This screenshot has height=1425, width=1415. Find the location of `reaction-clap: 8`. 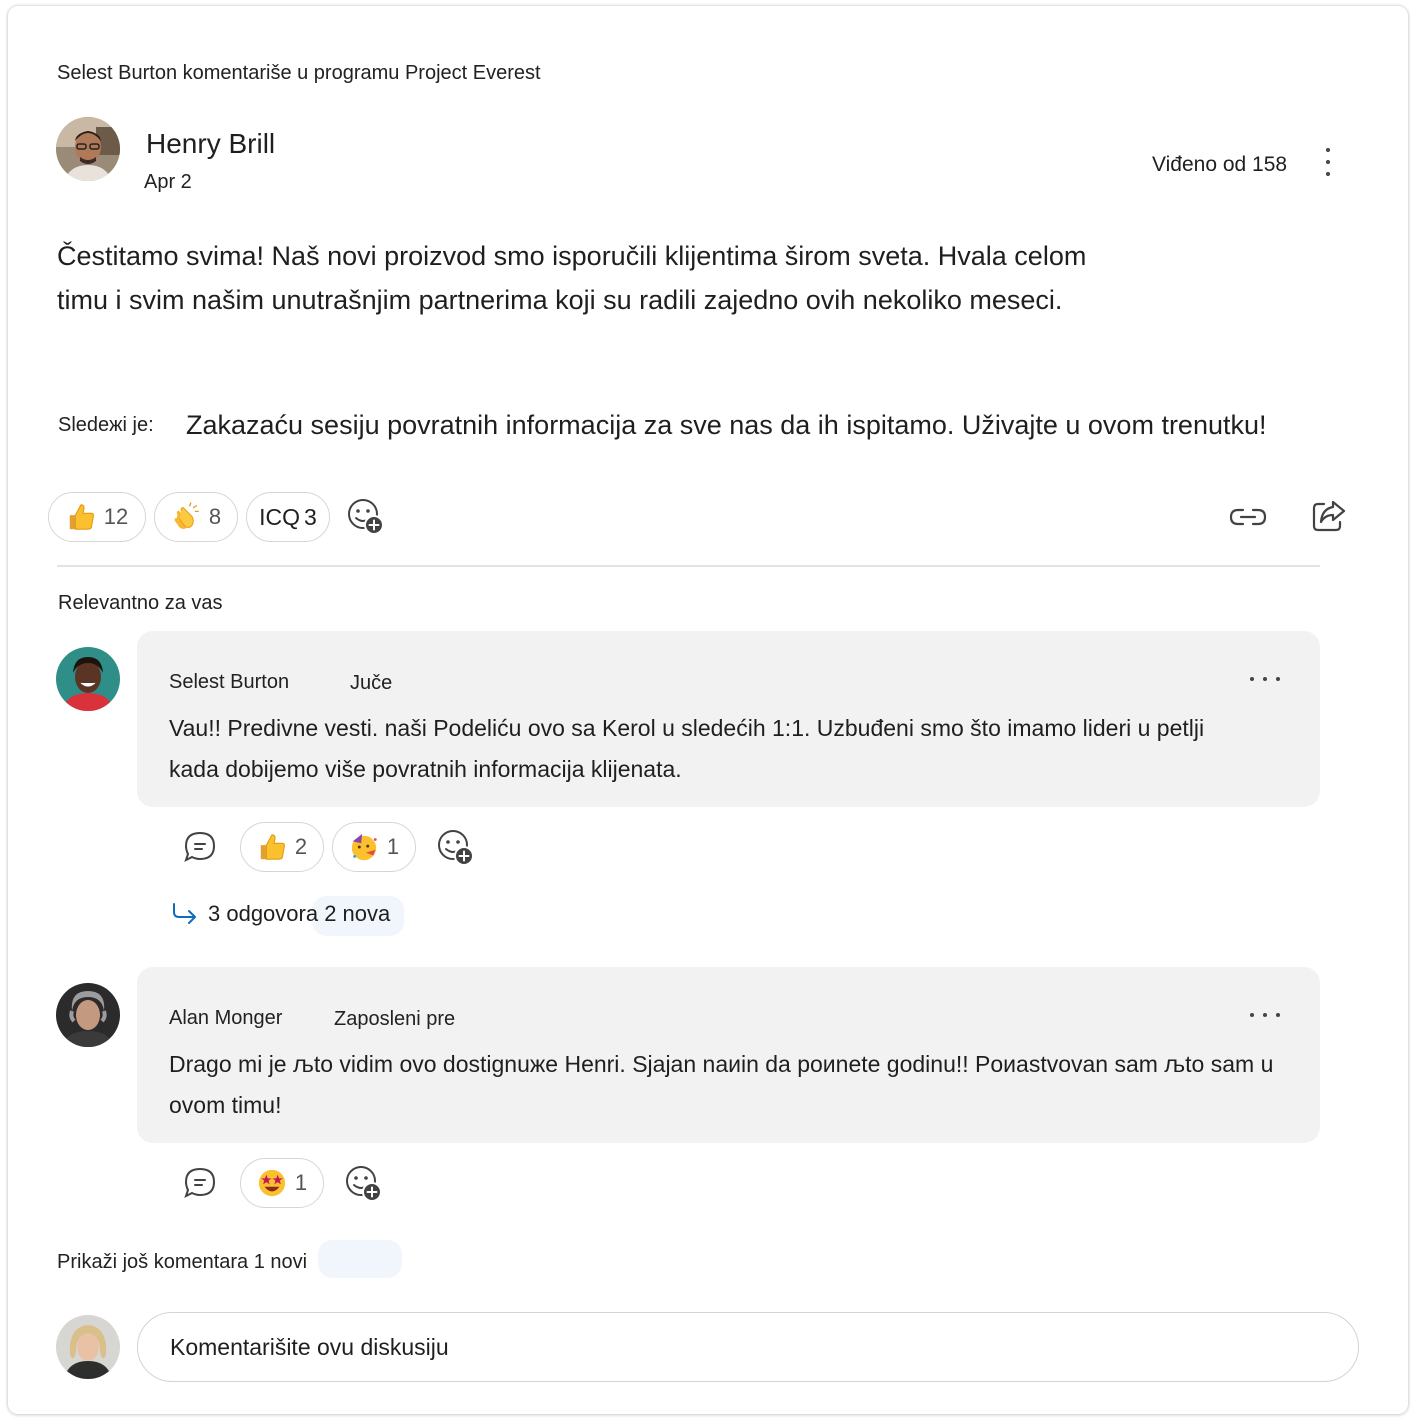

reaction-clap: 8 is located at coordinates (196, 517).